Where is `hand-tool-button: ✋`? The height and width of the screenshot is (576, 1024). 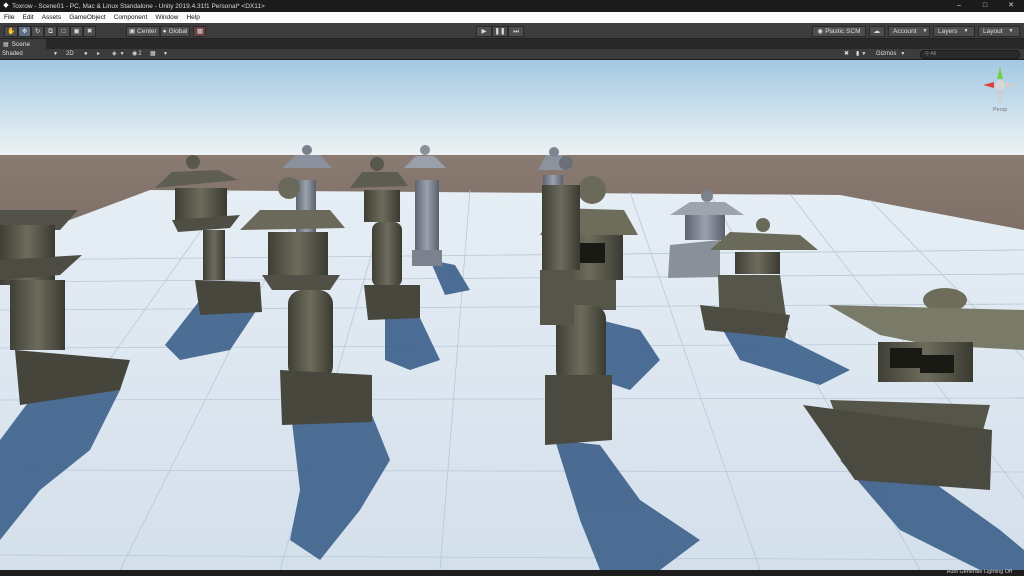 hand-tool-button: ✋ is located at coordinates (11, 31).